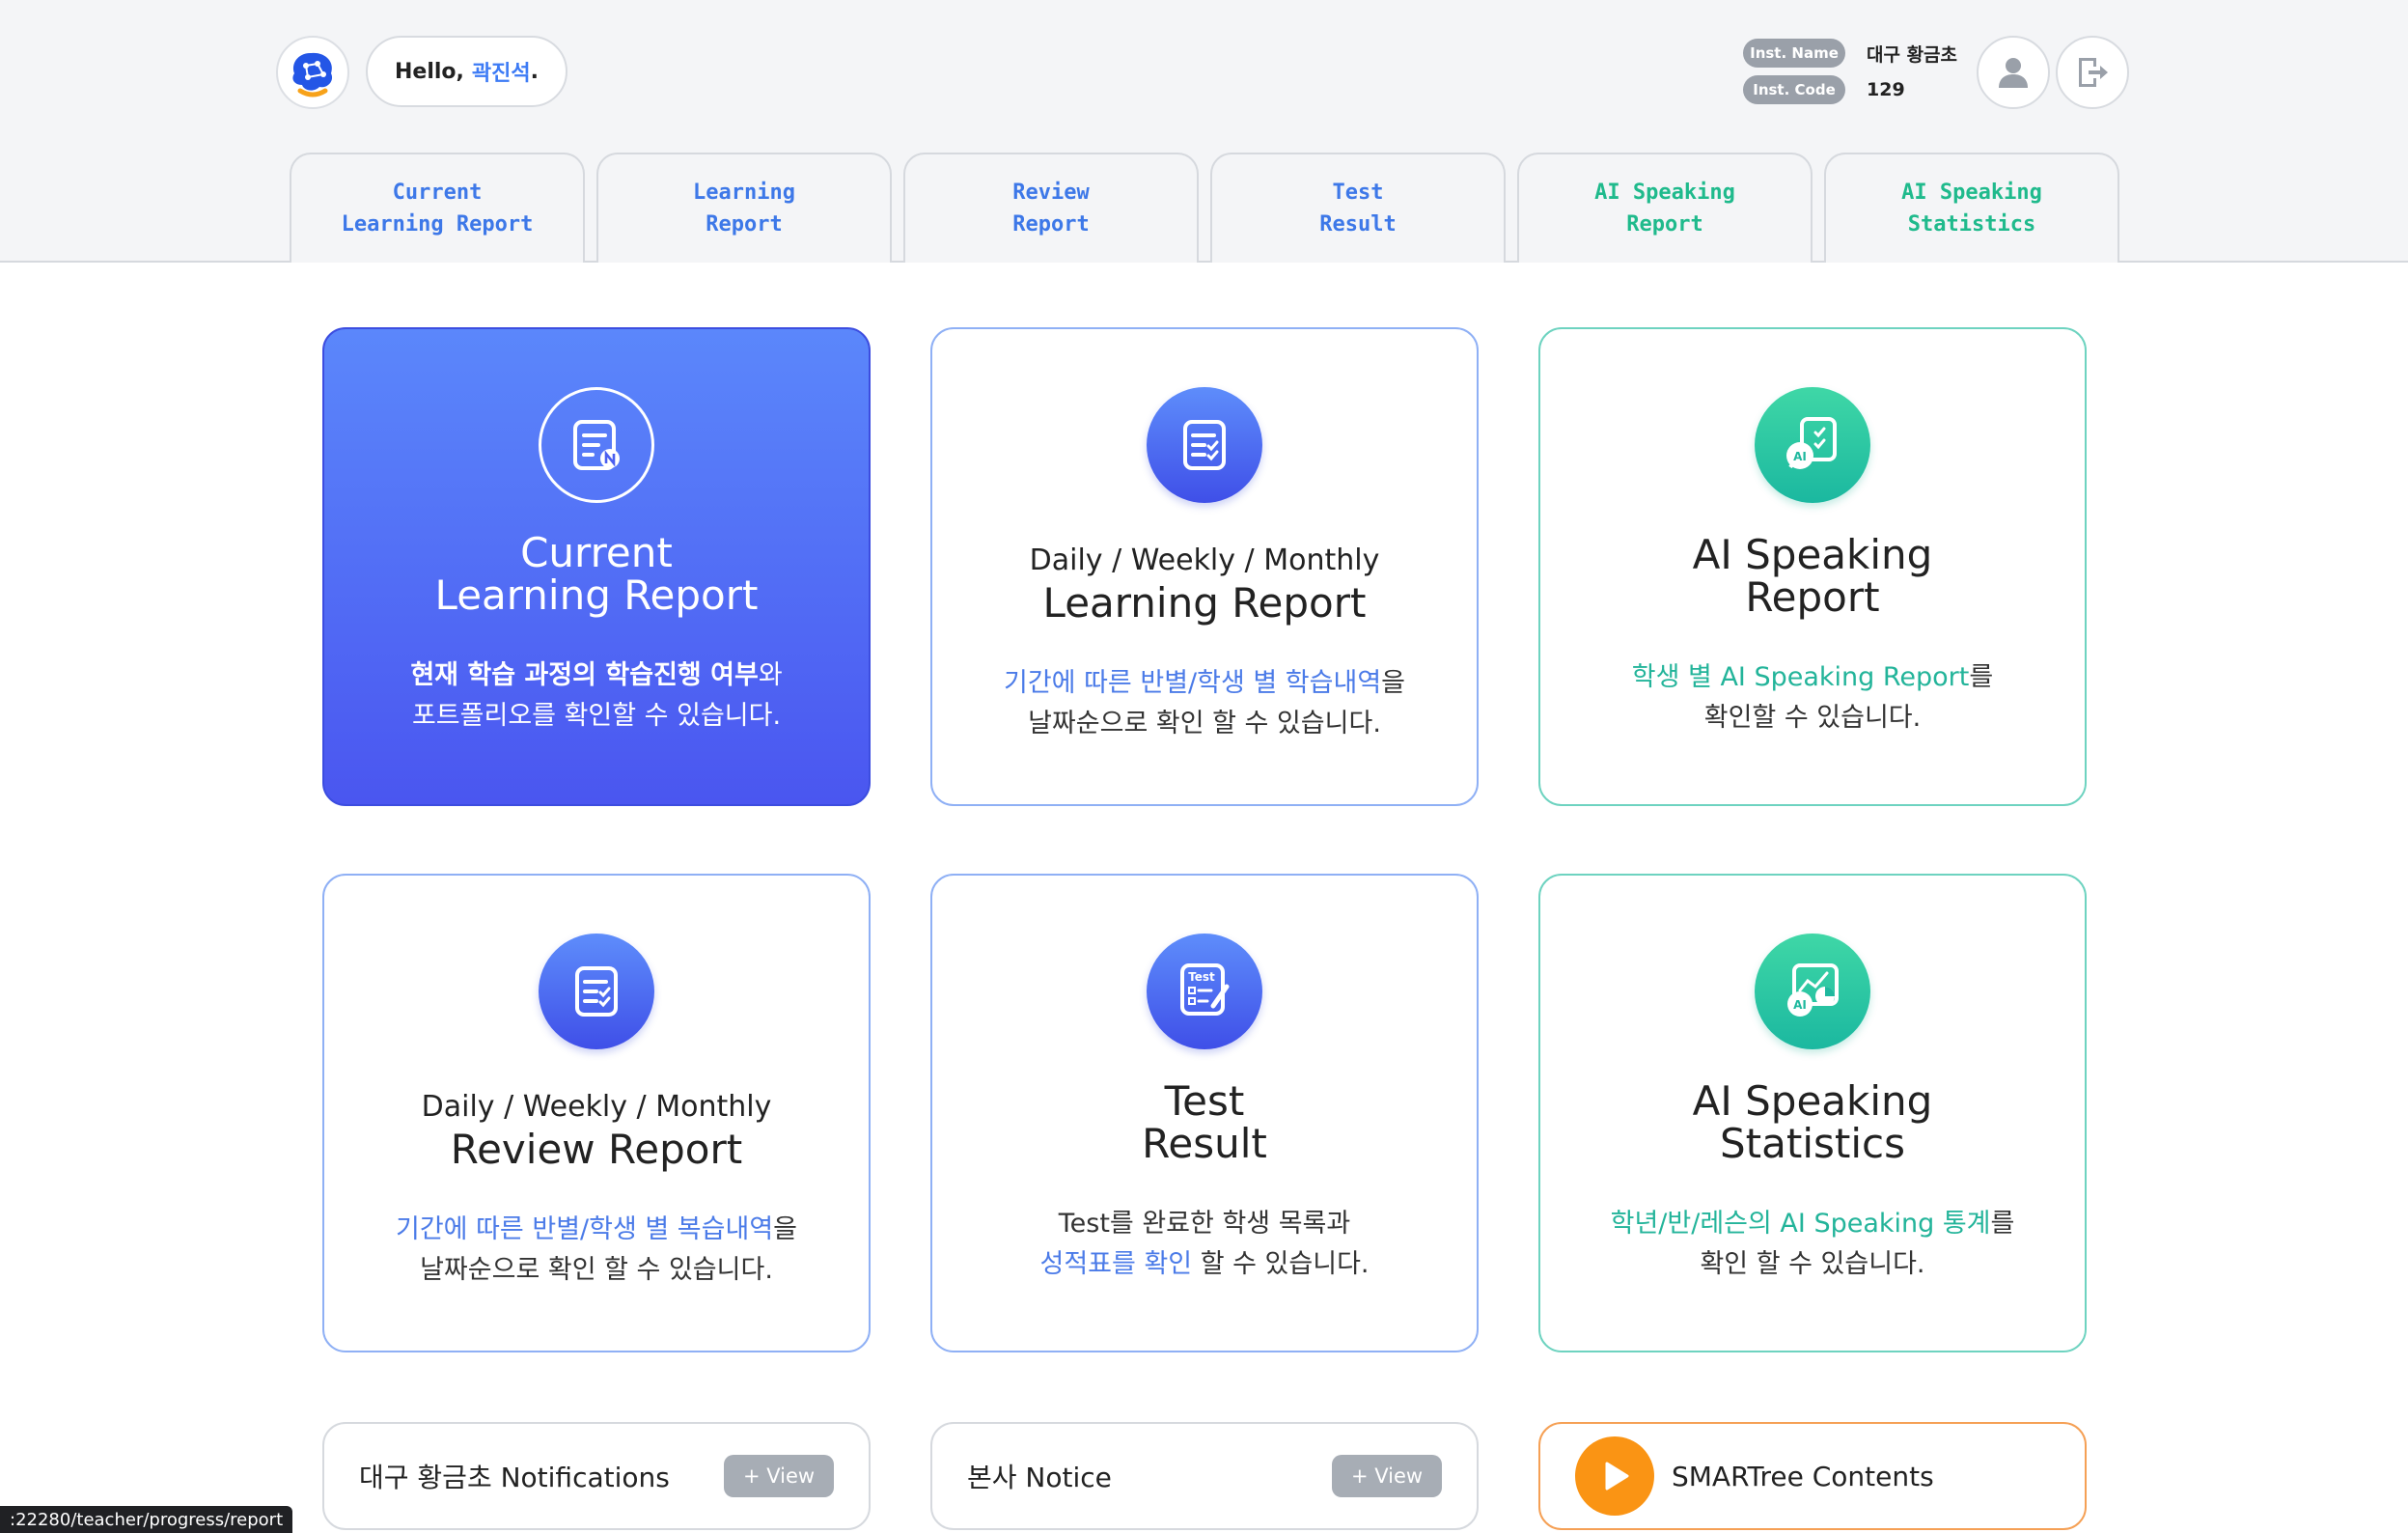 This screenshot has height=1533, width=2408. I want to click on tab-label-line2: Statistics, so click(1971, 224).